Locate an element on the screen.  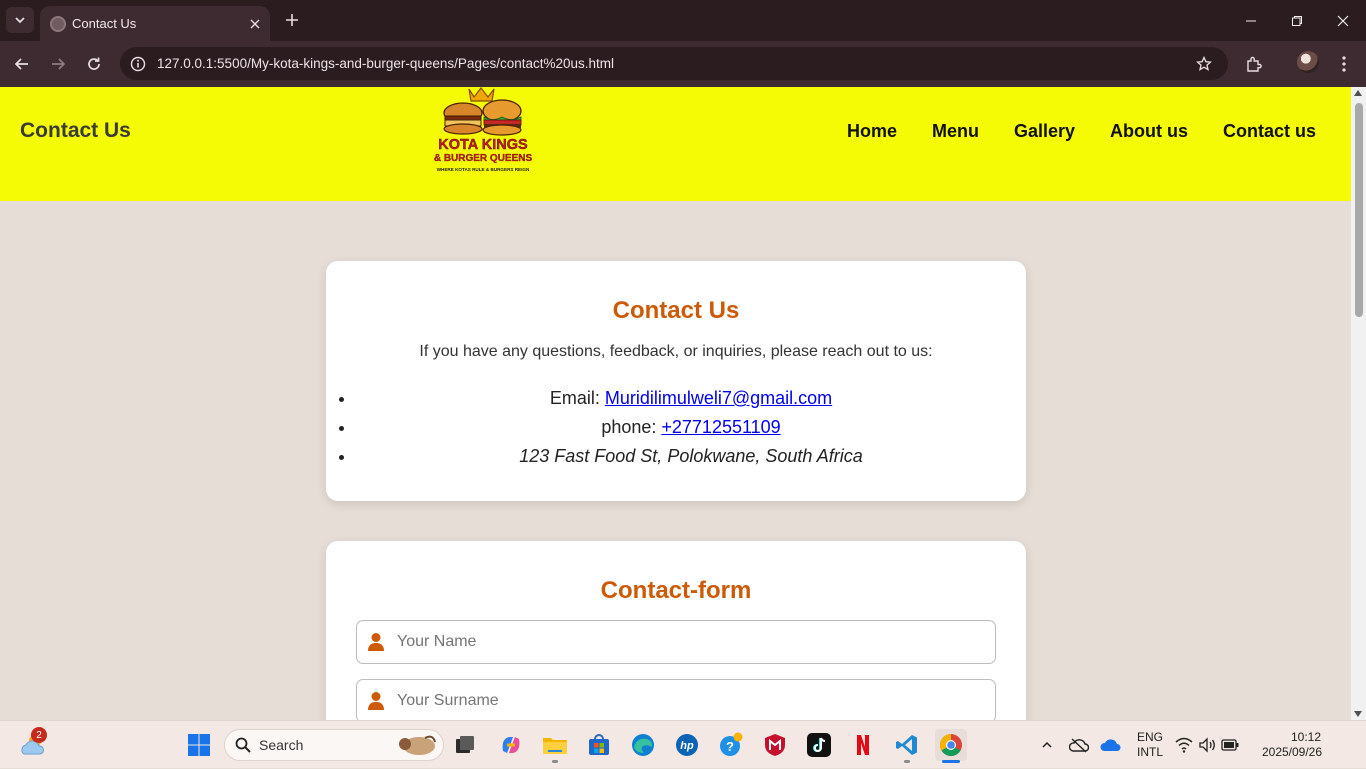
browser-tab: Contact Us is located at coordinates (155, 23).